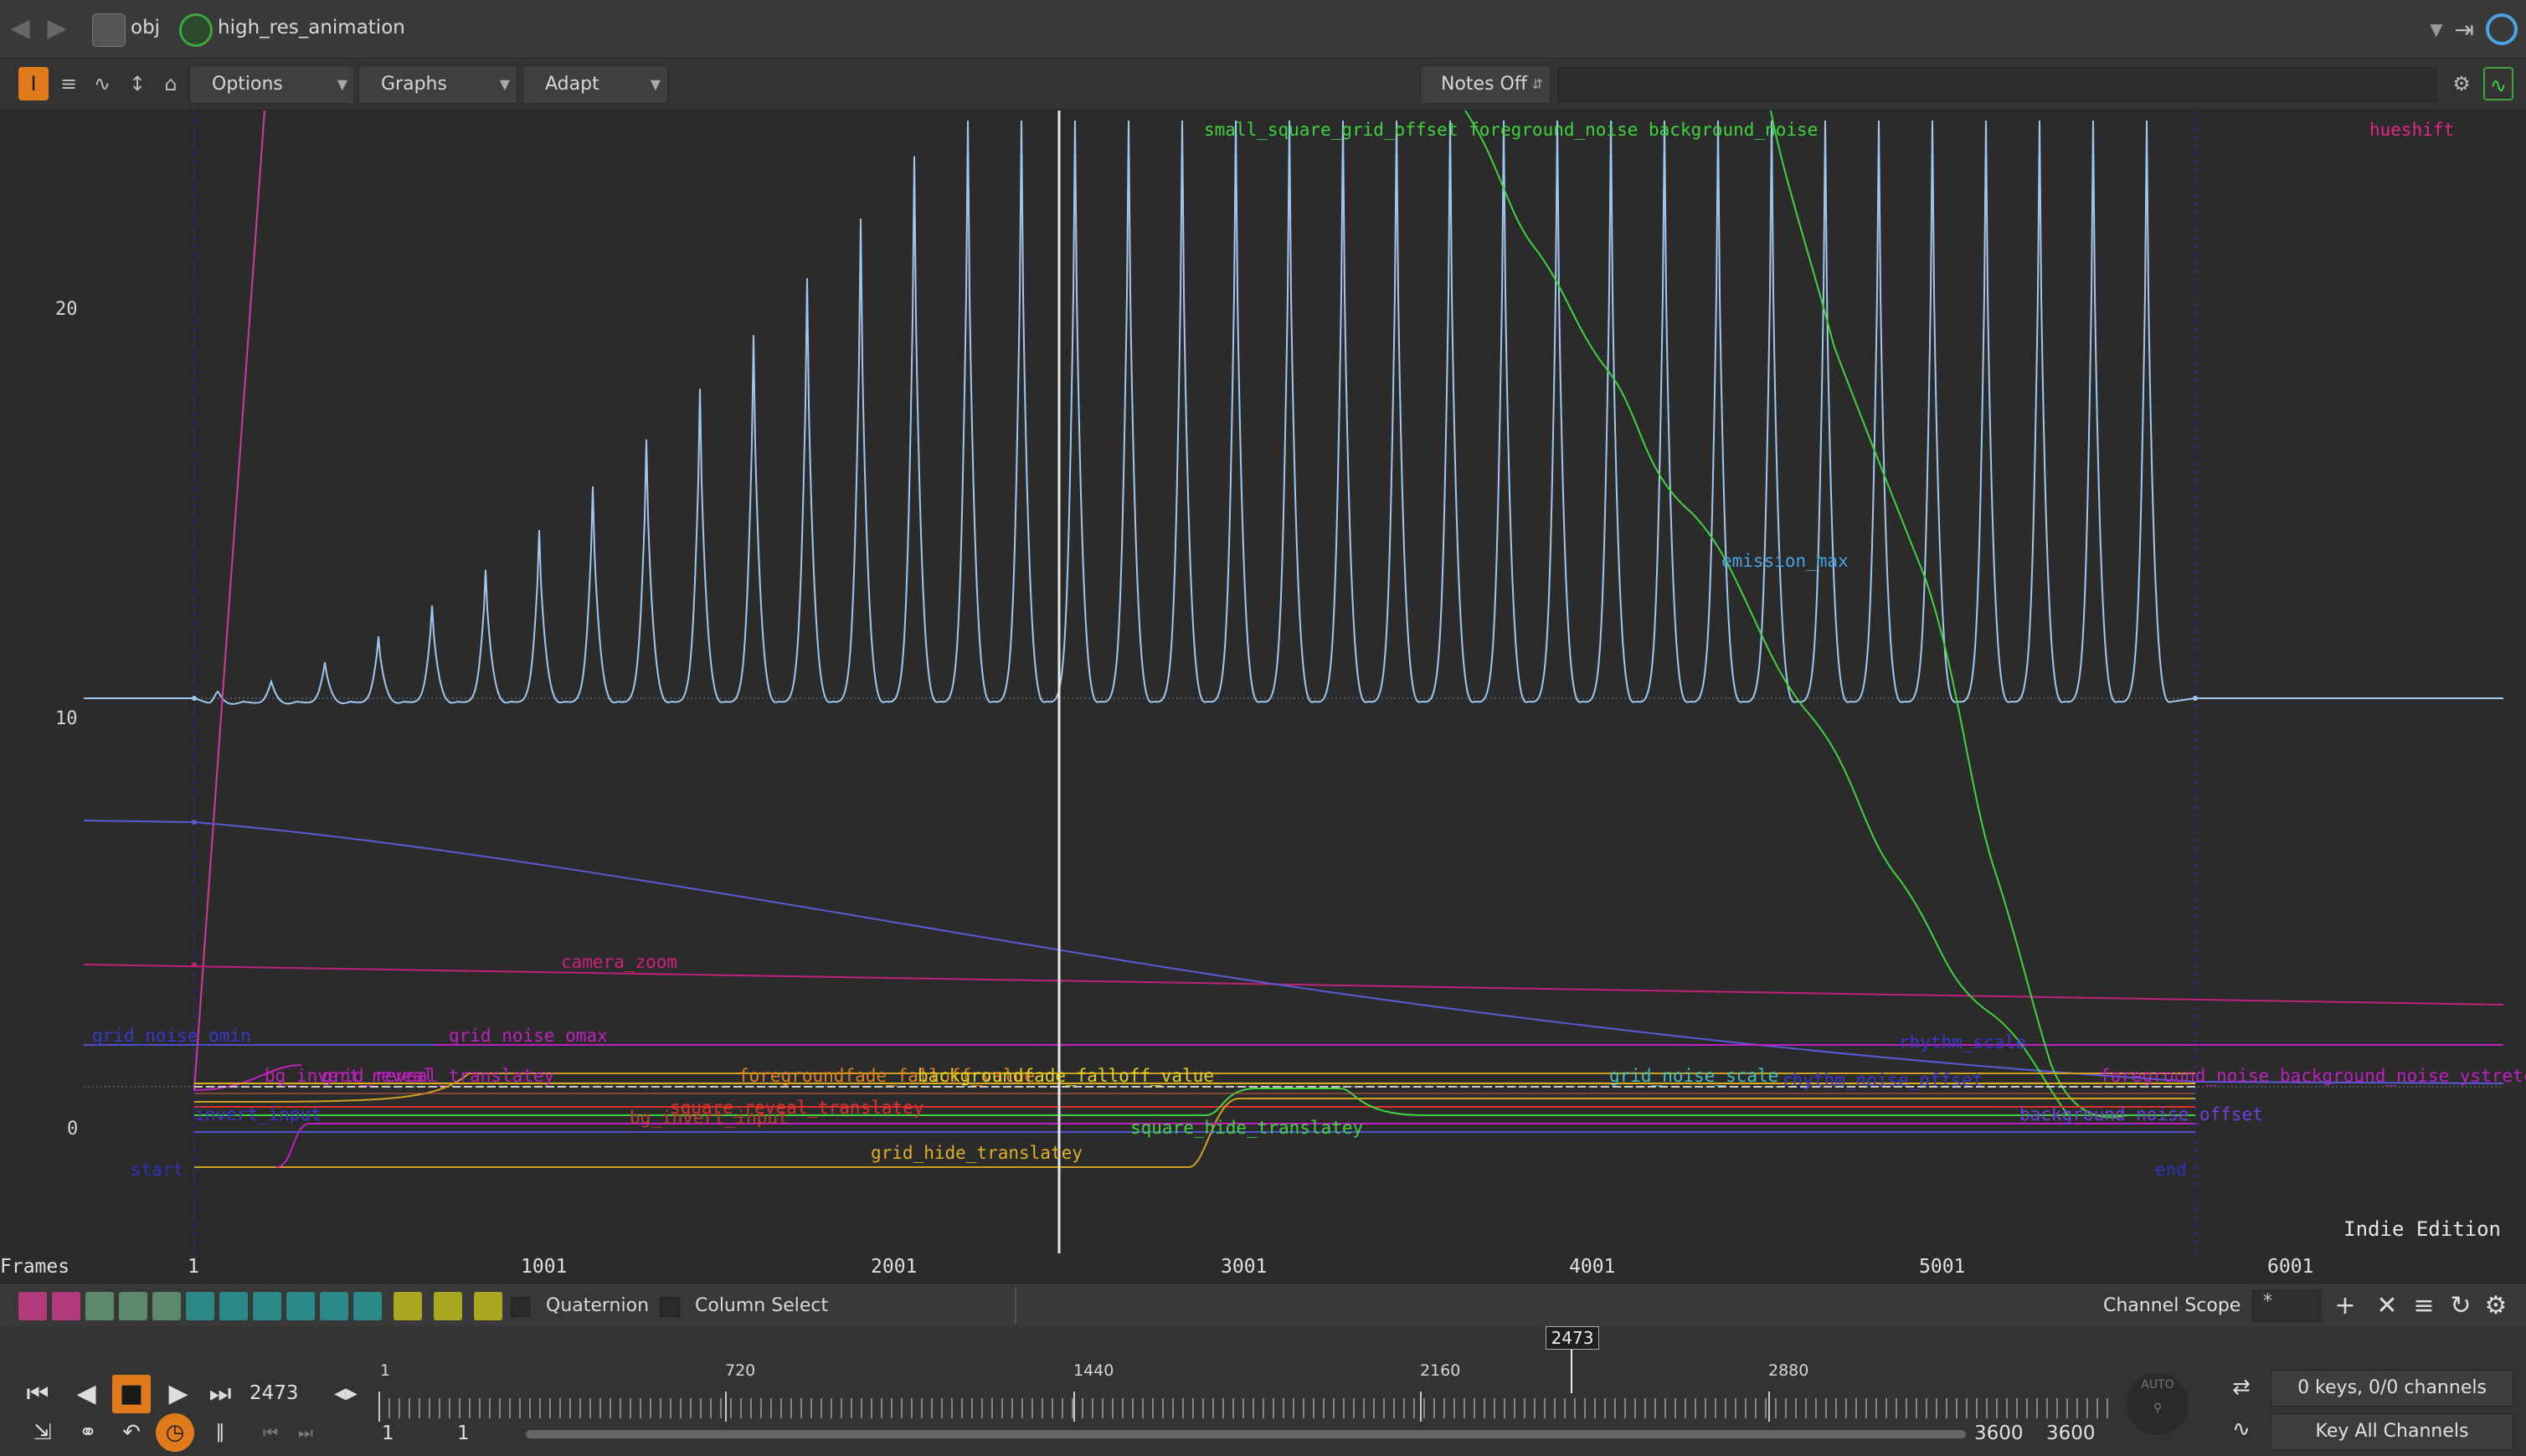 This screenshot has width=2526, height=1456. What do you see at coordinates (2502, 29) in the screenshot?
I see `link-icon` at bounding box center [2502, 29].